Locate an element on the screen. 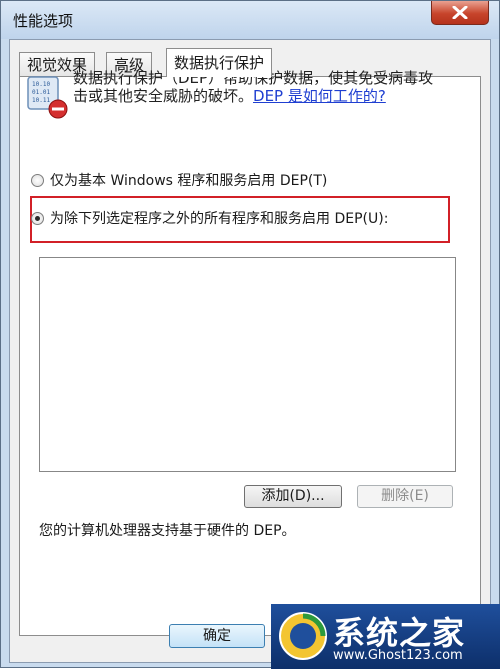  dep-shield-icon: 10.10 01.01 10.11 is located at coordinates (47, 97).